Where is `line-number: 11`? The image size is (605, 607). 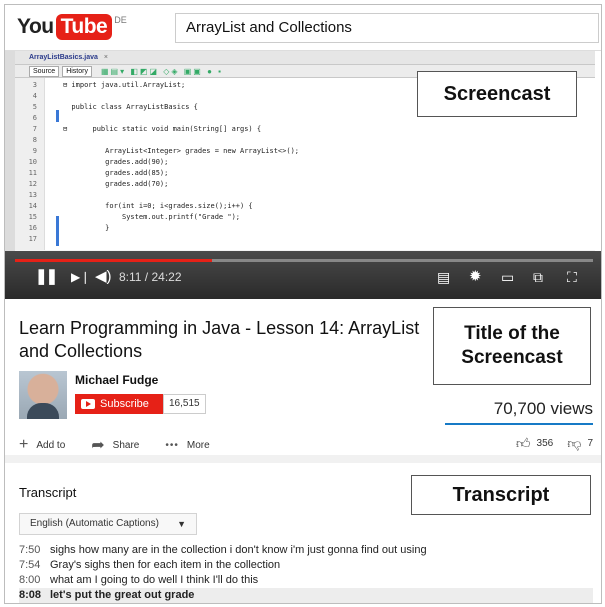 line-number: 11 is located at coordinates (32, 173).